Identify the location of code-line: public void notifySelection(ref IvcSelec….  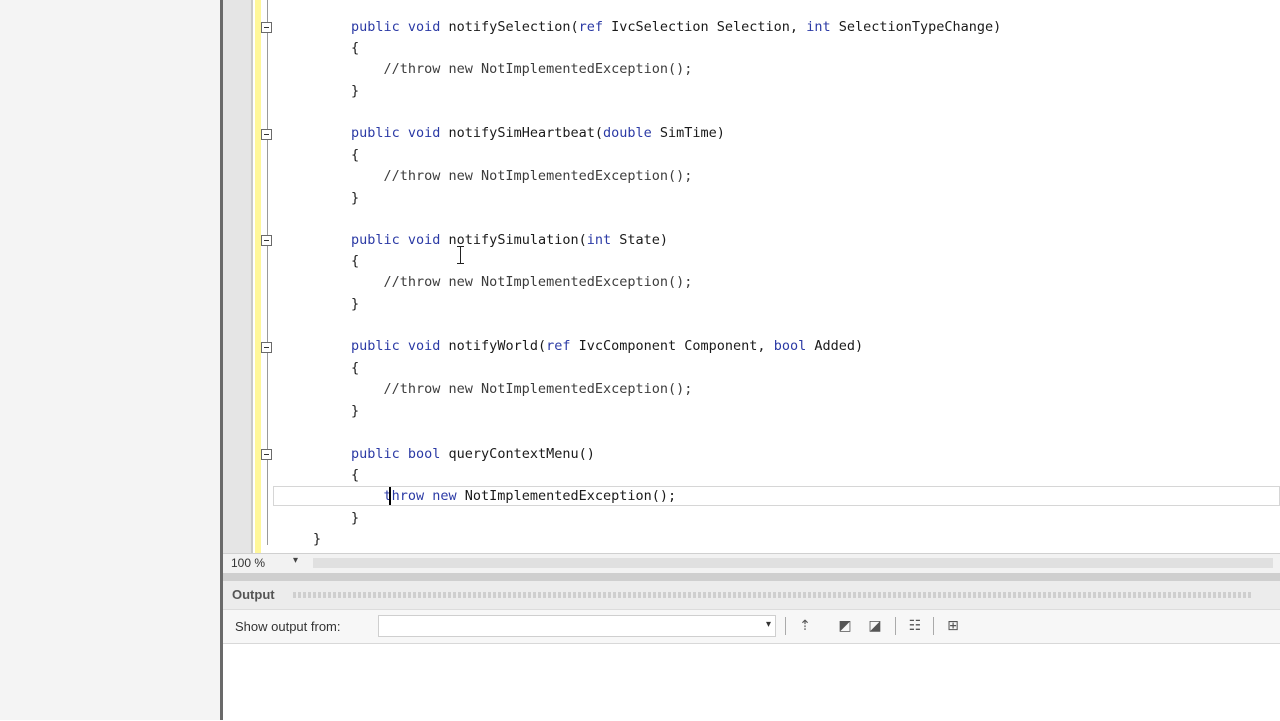
(676, 27).